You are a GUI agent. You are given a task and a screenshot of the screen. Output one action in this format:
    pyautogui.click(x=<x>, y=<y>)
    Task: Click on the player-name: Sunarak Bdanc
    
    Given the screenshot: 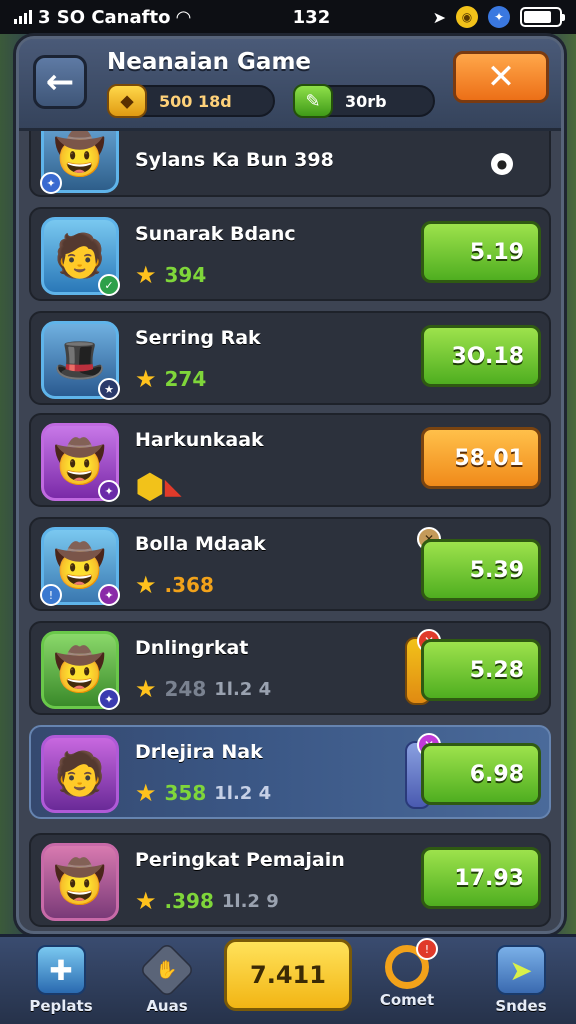 What is the action you would take?
    pyautogui.click(x=215, y=234)
    